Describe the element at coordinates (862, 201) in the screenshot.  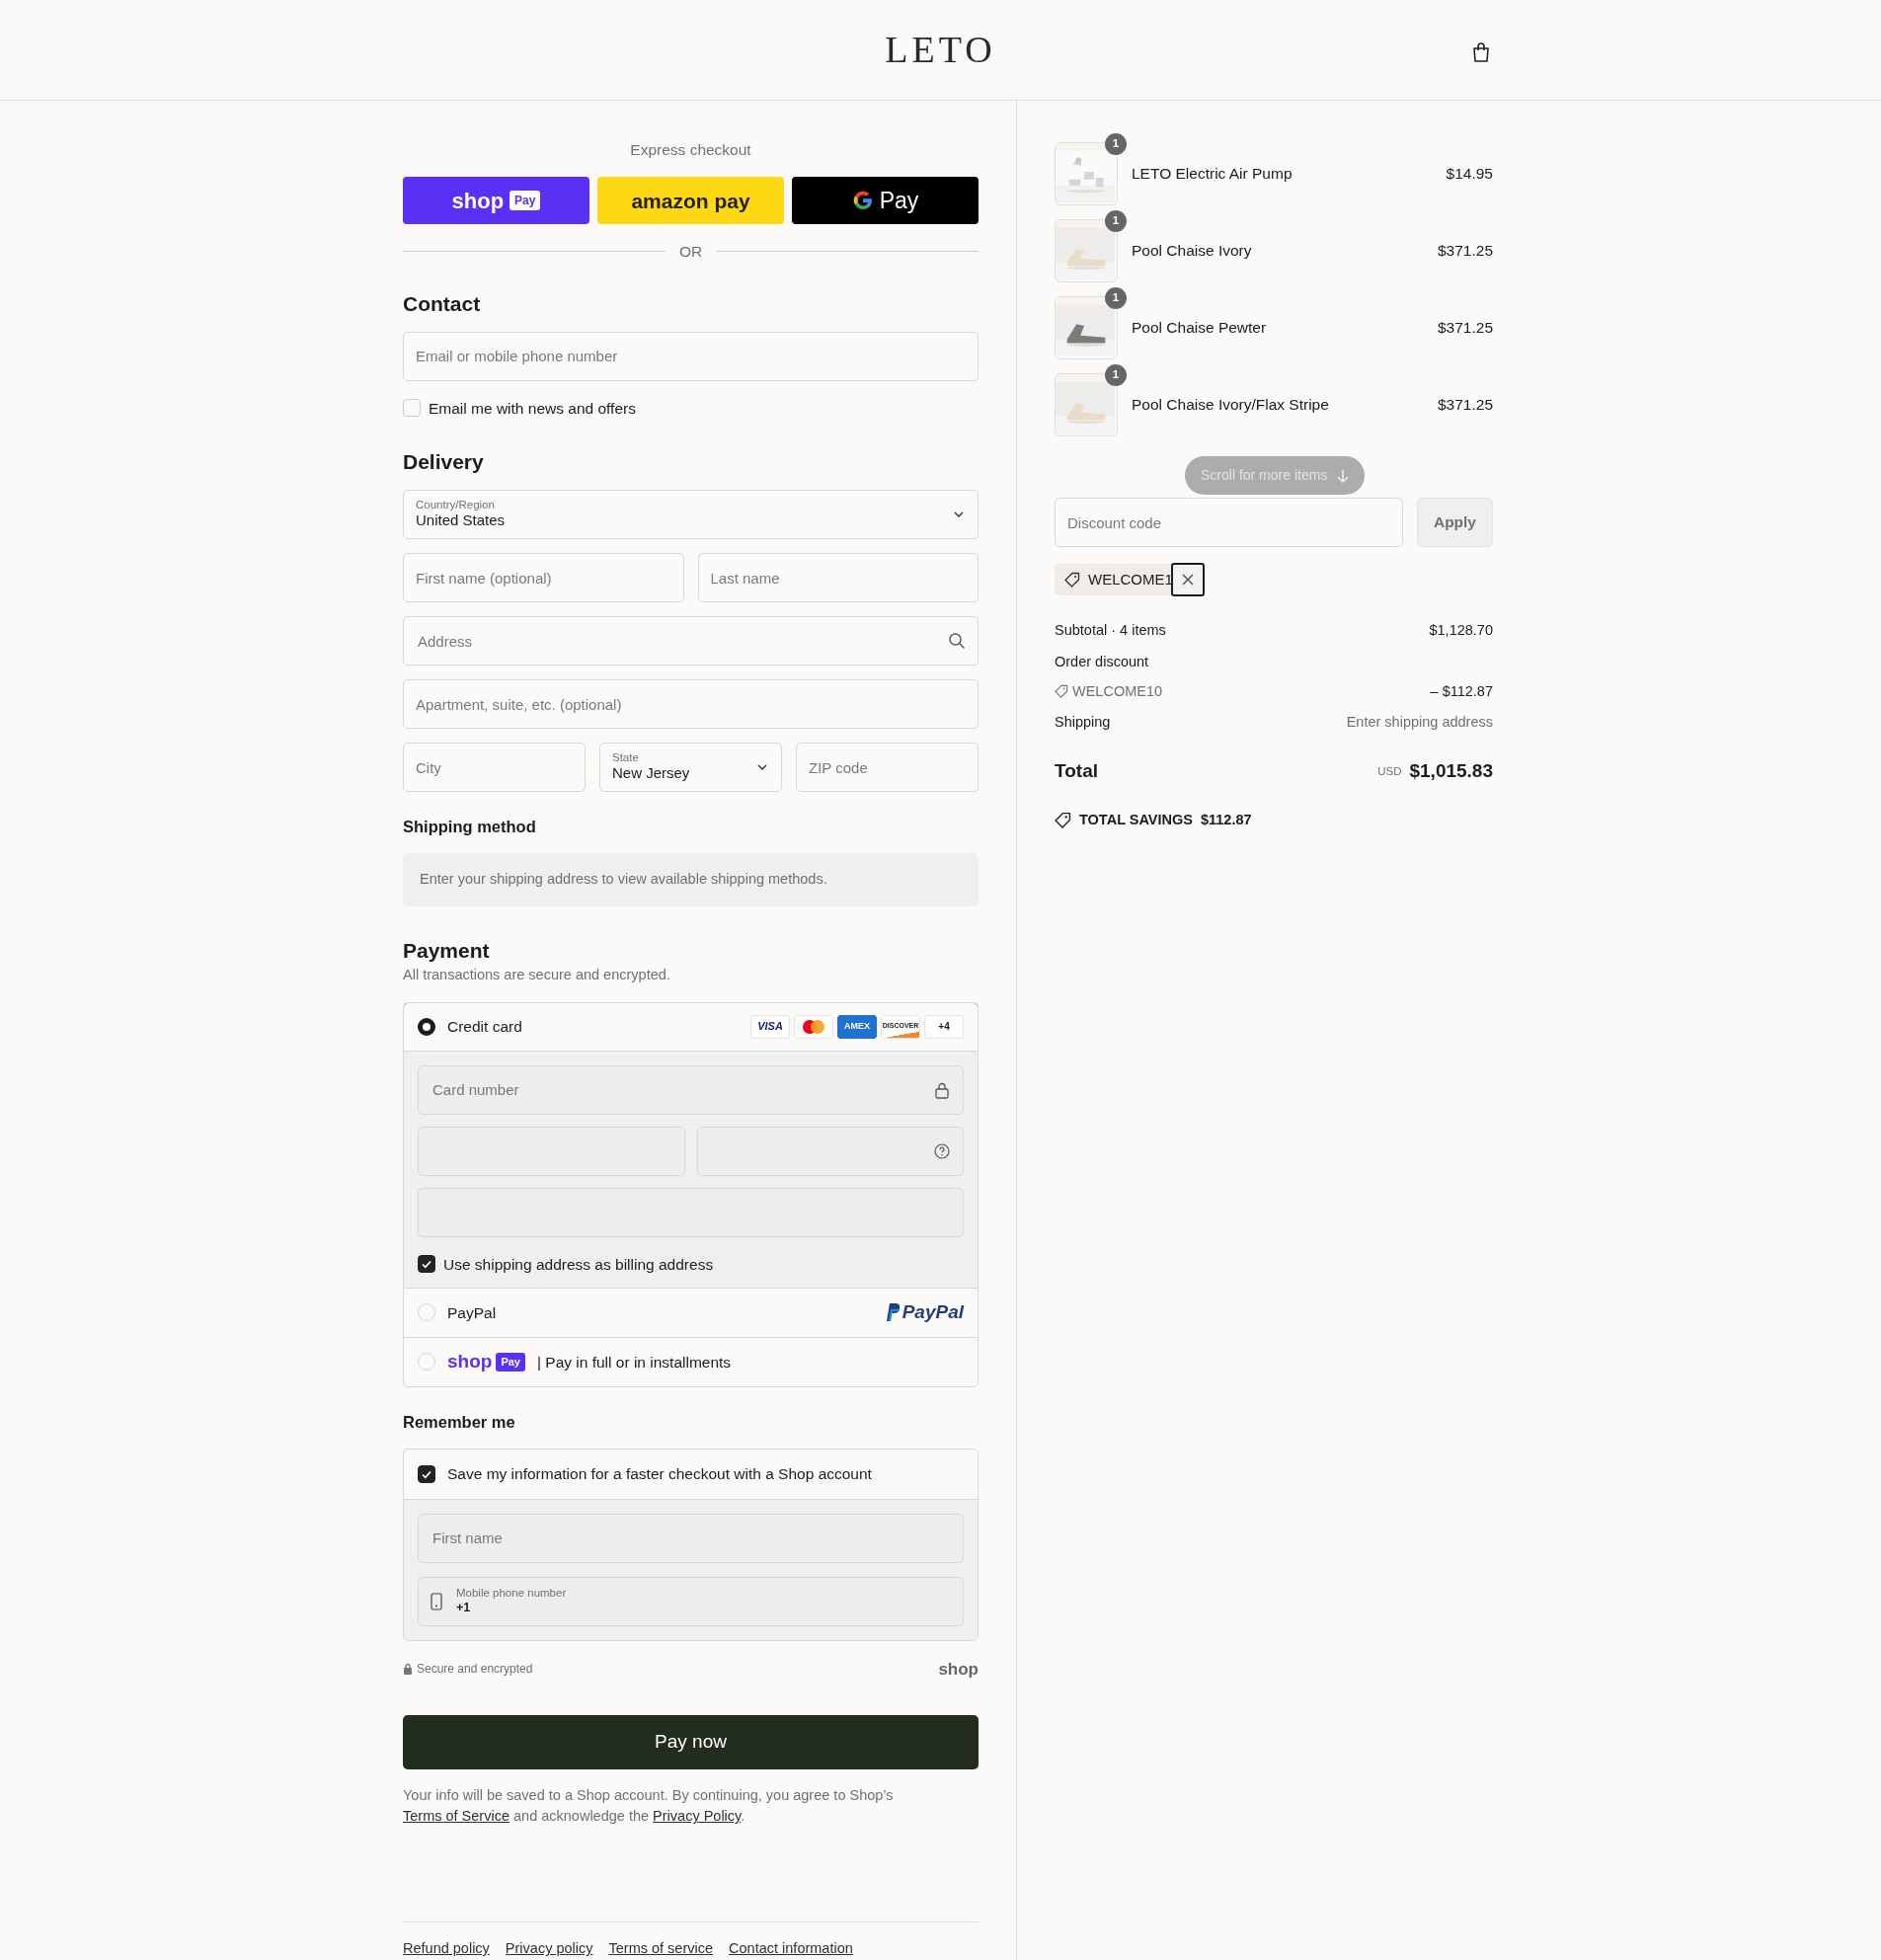
I see `g-logo-icon` at that location.